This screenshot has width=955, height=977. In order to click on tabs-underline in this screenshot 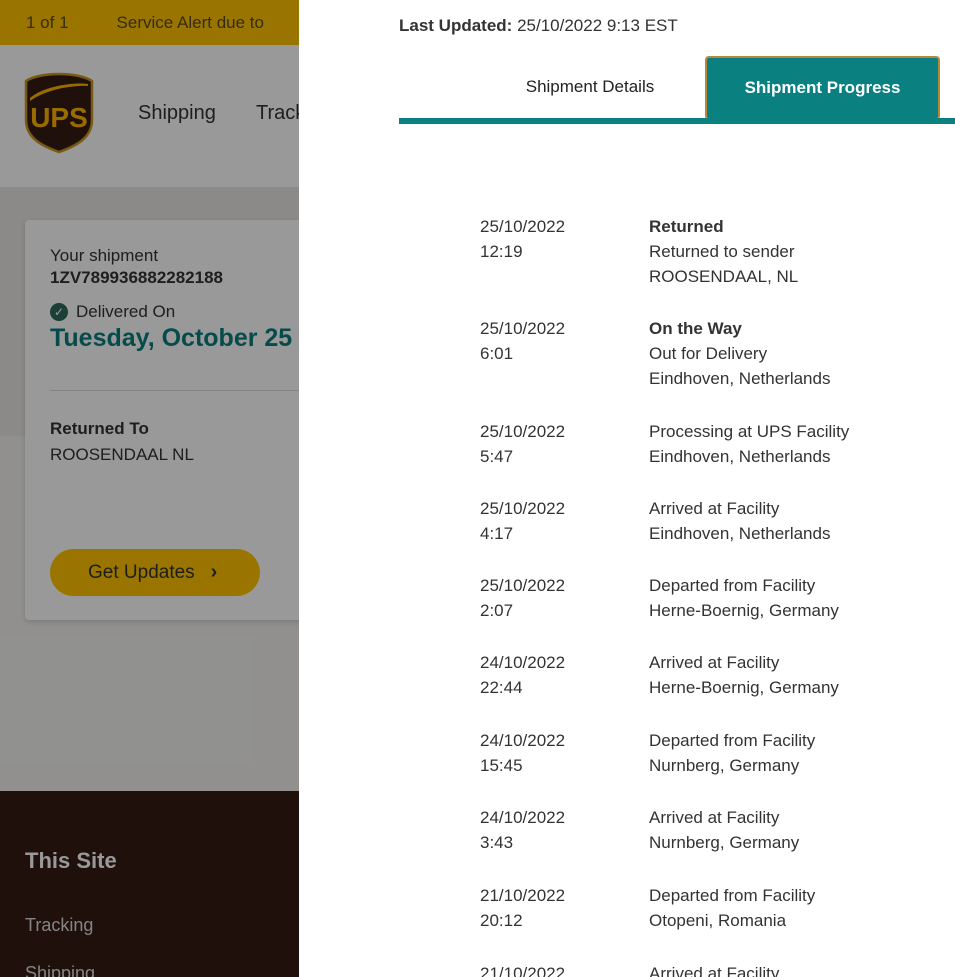, I will do `click(677, 121)`.